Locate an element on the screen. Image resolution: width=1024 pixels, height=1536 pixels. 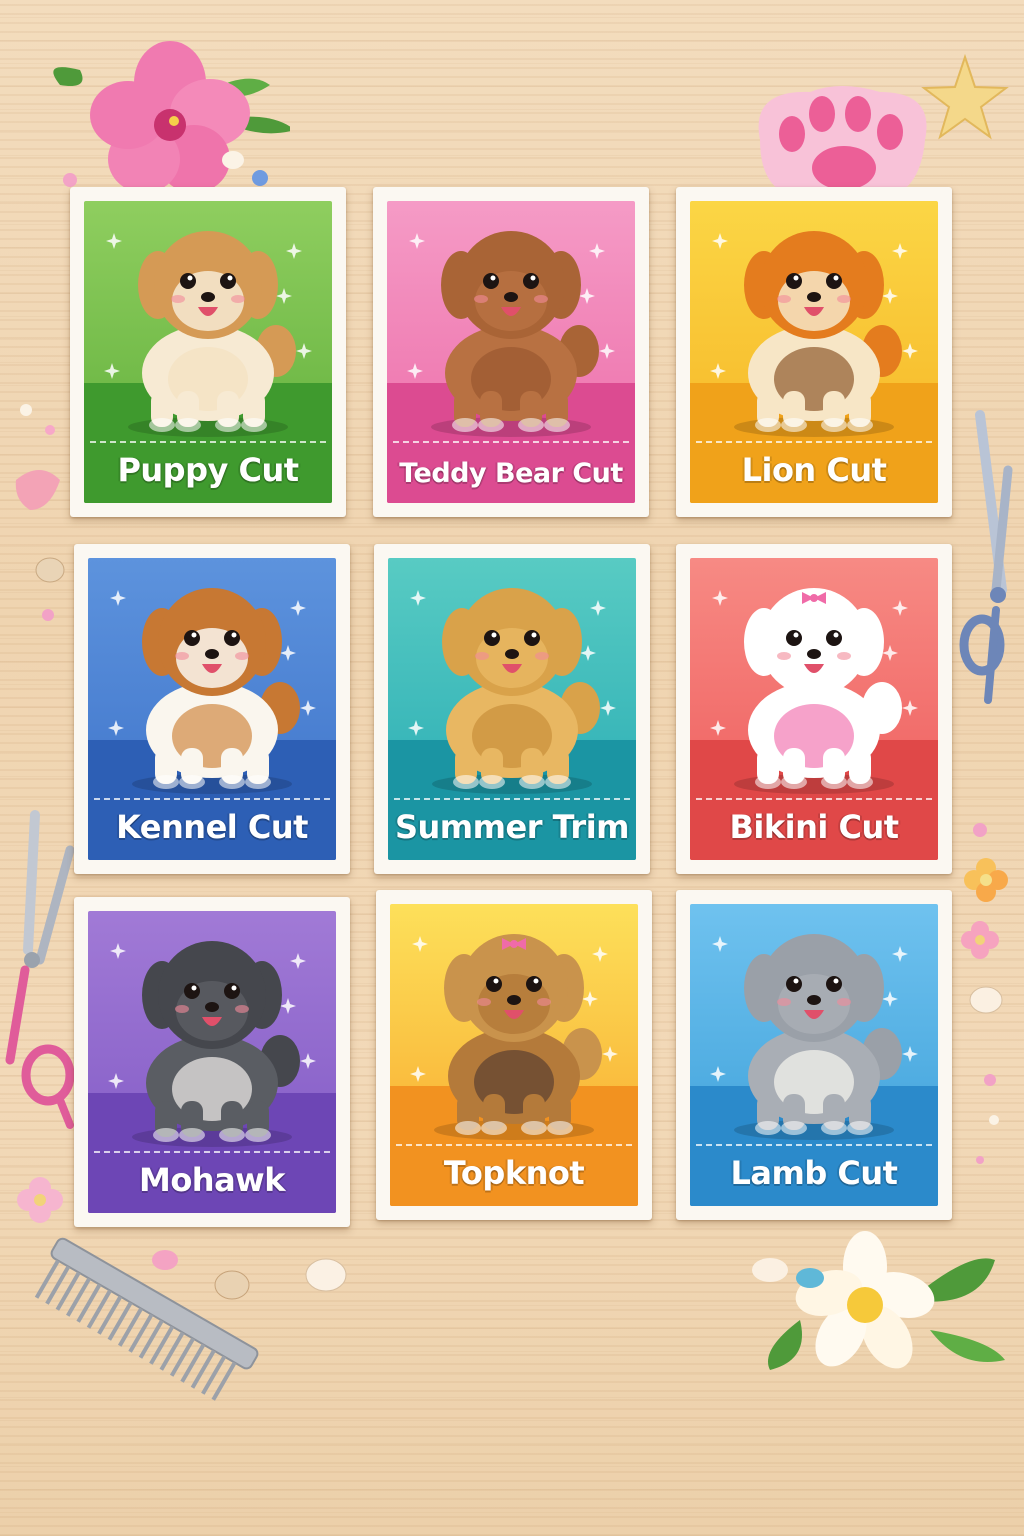
card-art: Topknot is located at coordinates (514, 1055).